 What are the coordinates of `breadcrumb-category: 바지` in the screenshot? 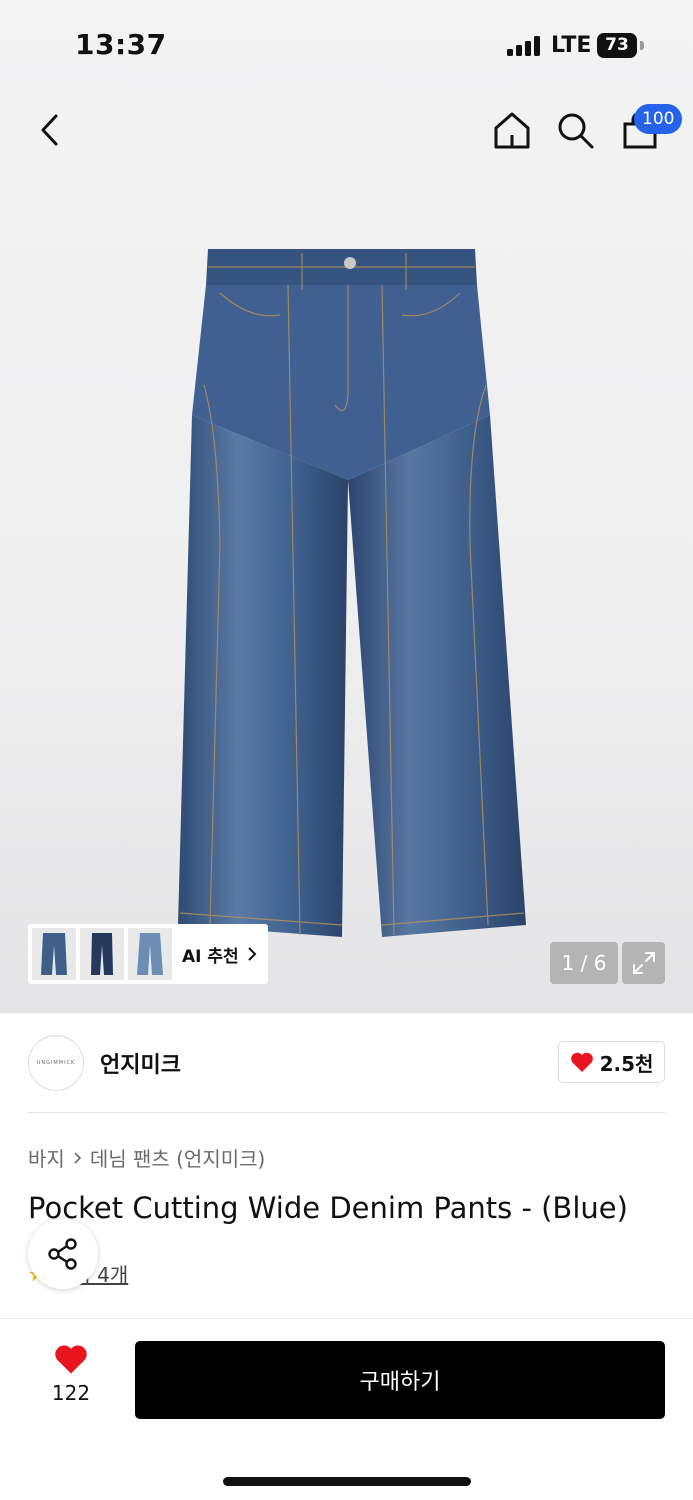 It's located at (46, 1157).